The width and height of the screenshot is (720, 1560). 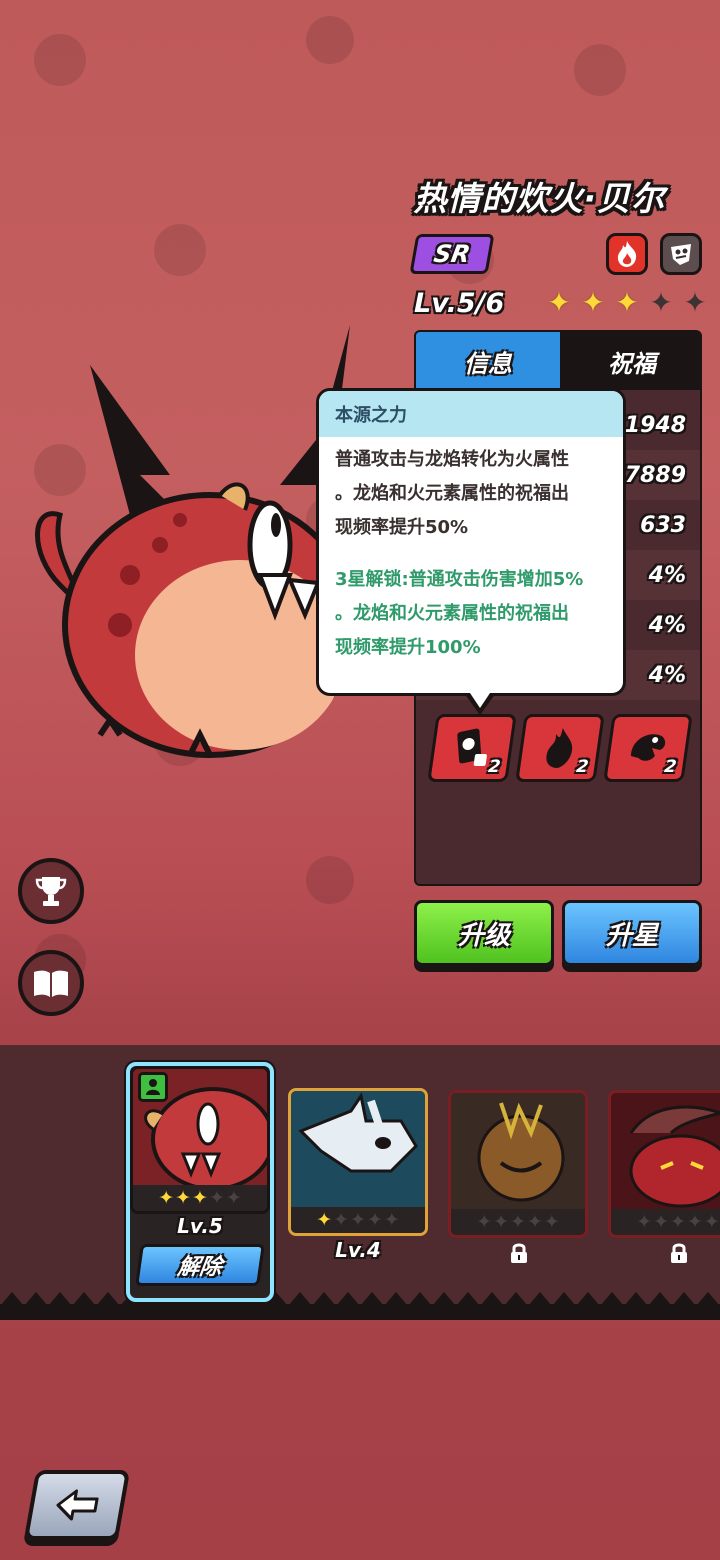 I want to click on tab-info: 信息, so click(x=488, y=361).